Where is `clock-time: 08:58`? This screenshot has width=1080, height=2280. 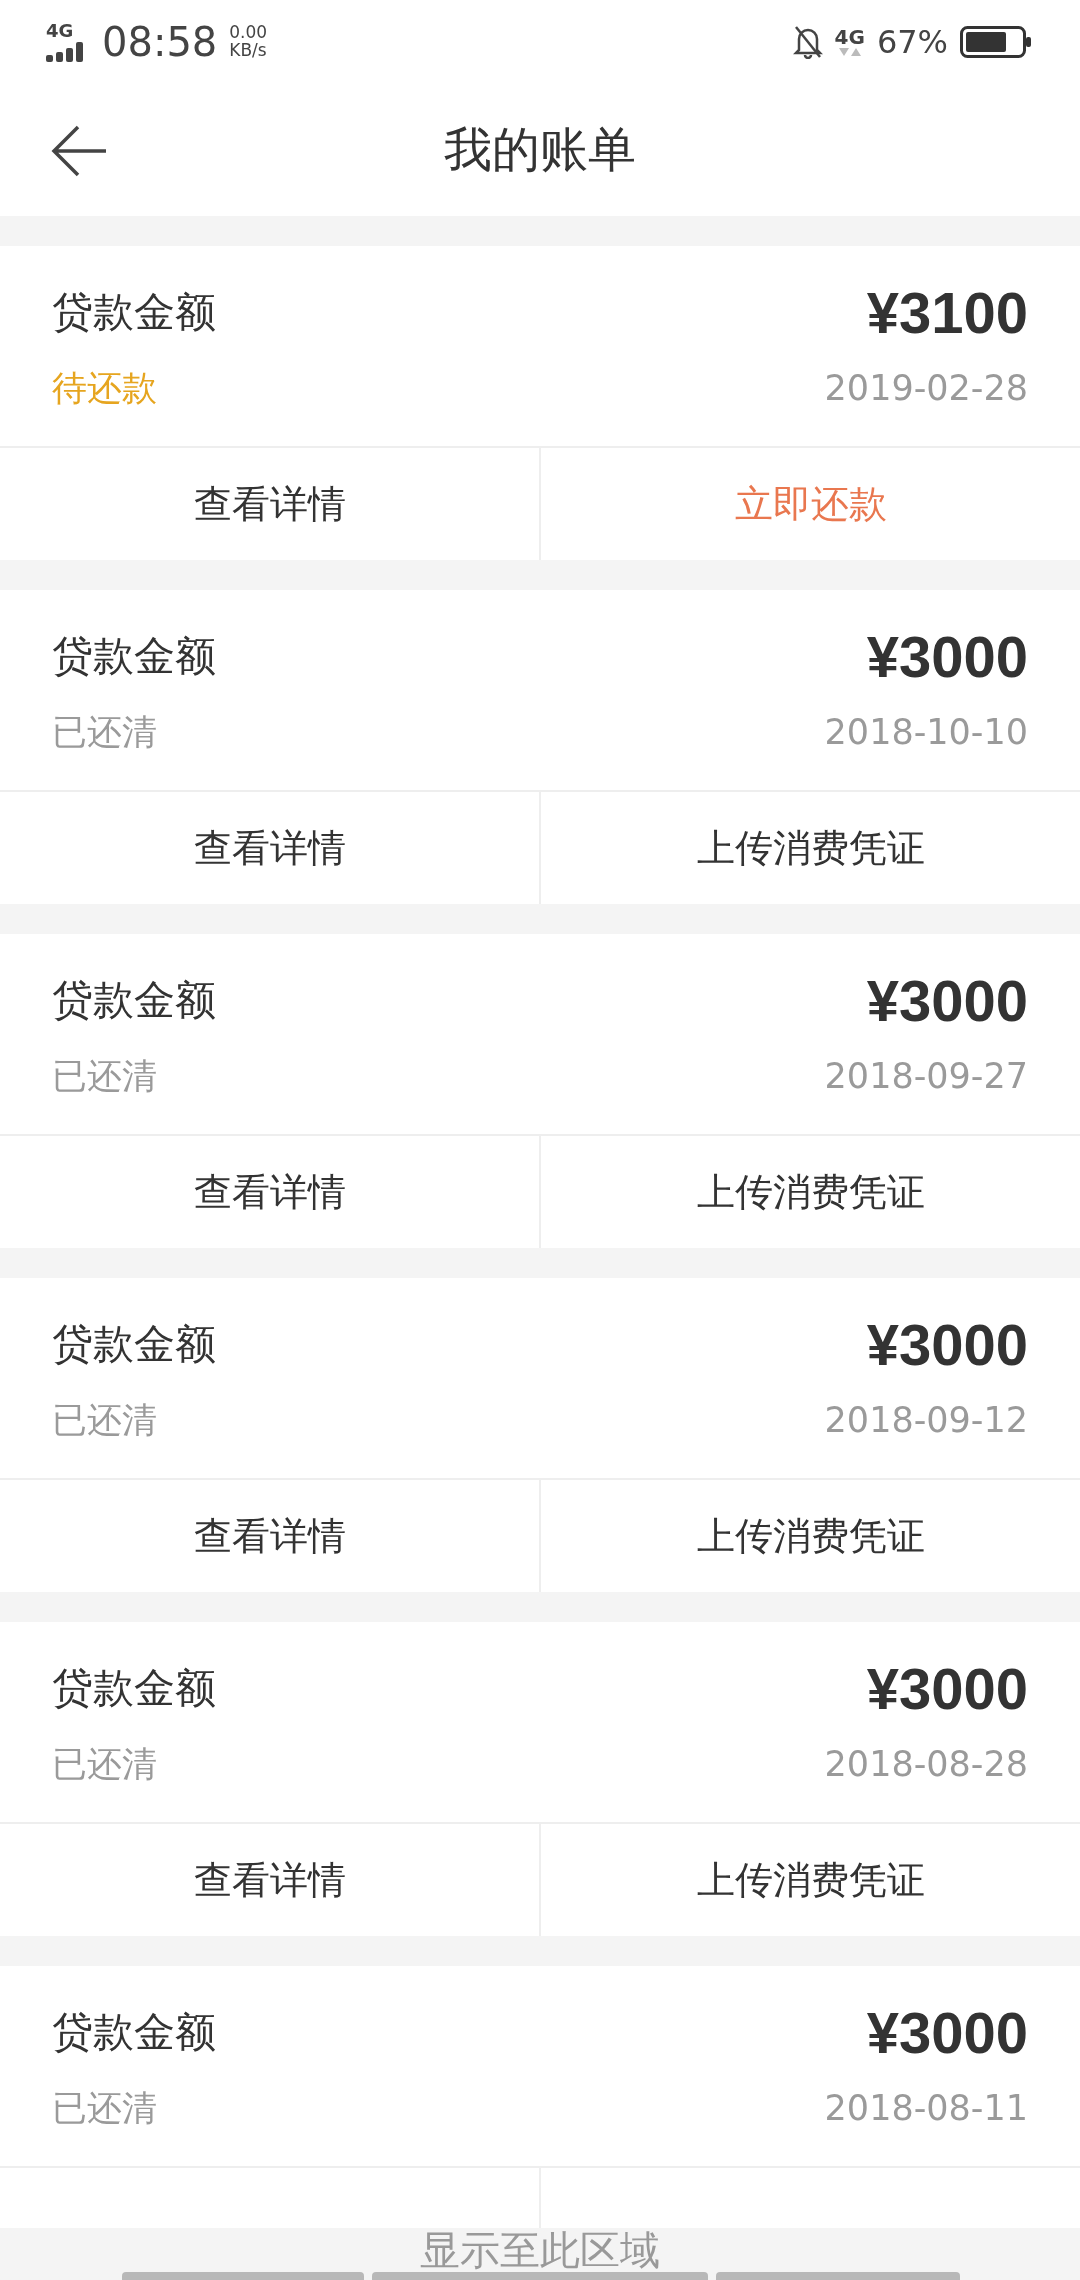 clock-time: 08:58 is located at coordinates (160, 42).